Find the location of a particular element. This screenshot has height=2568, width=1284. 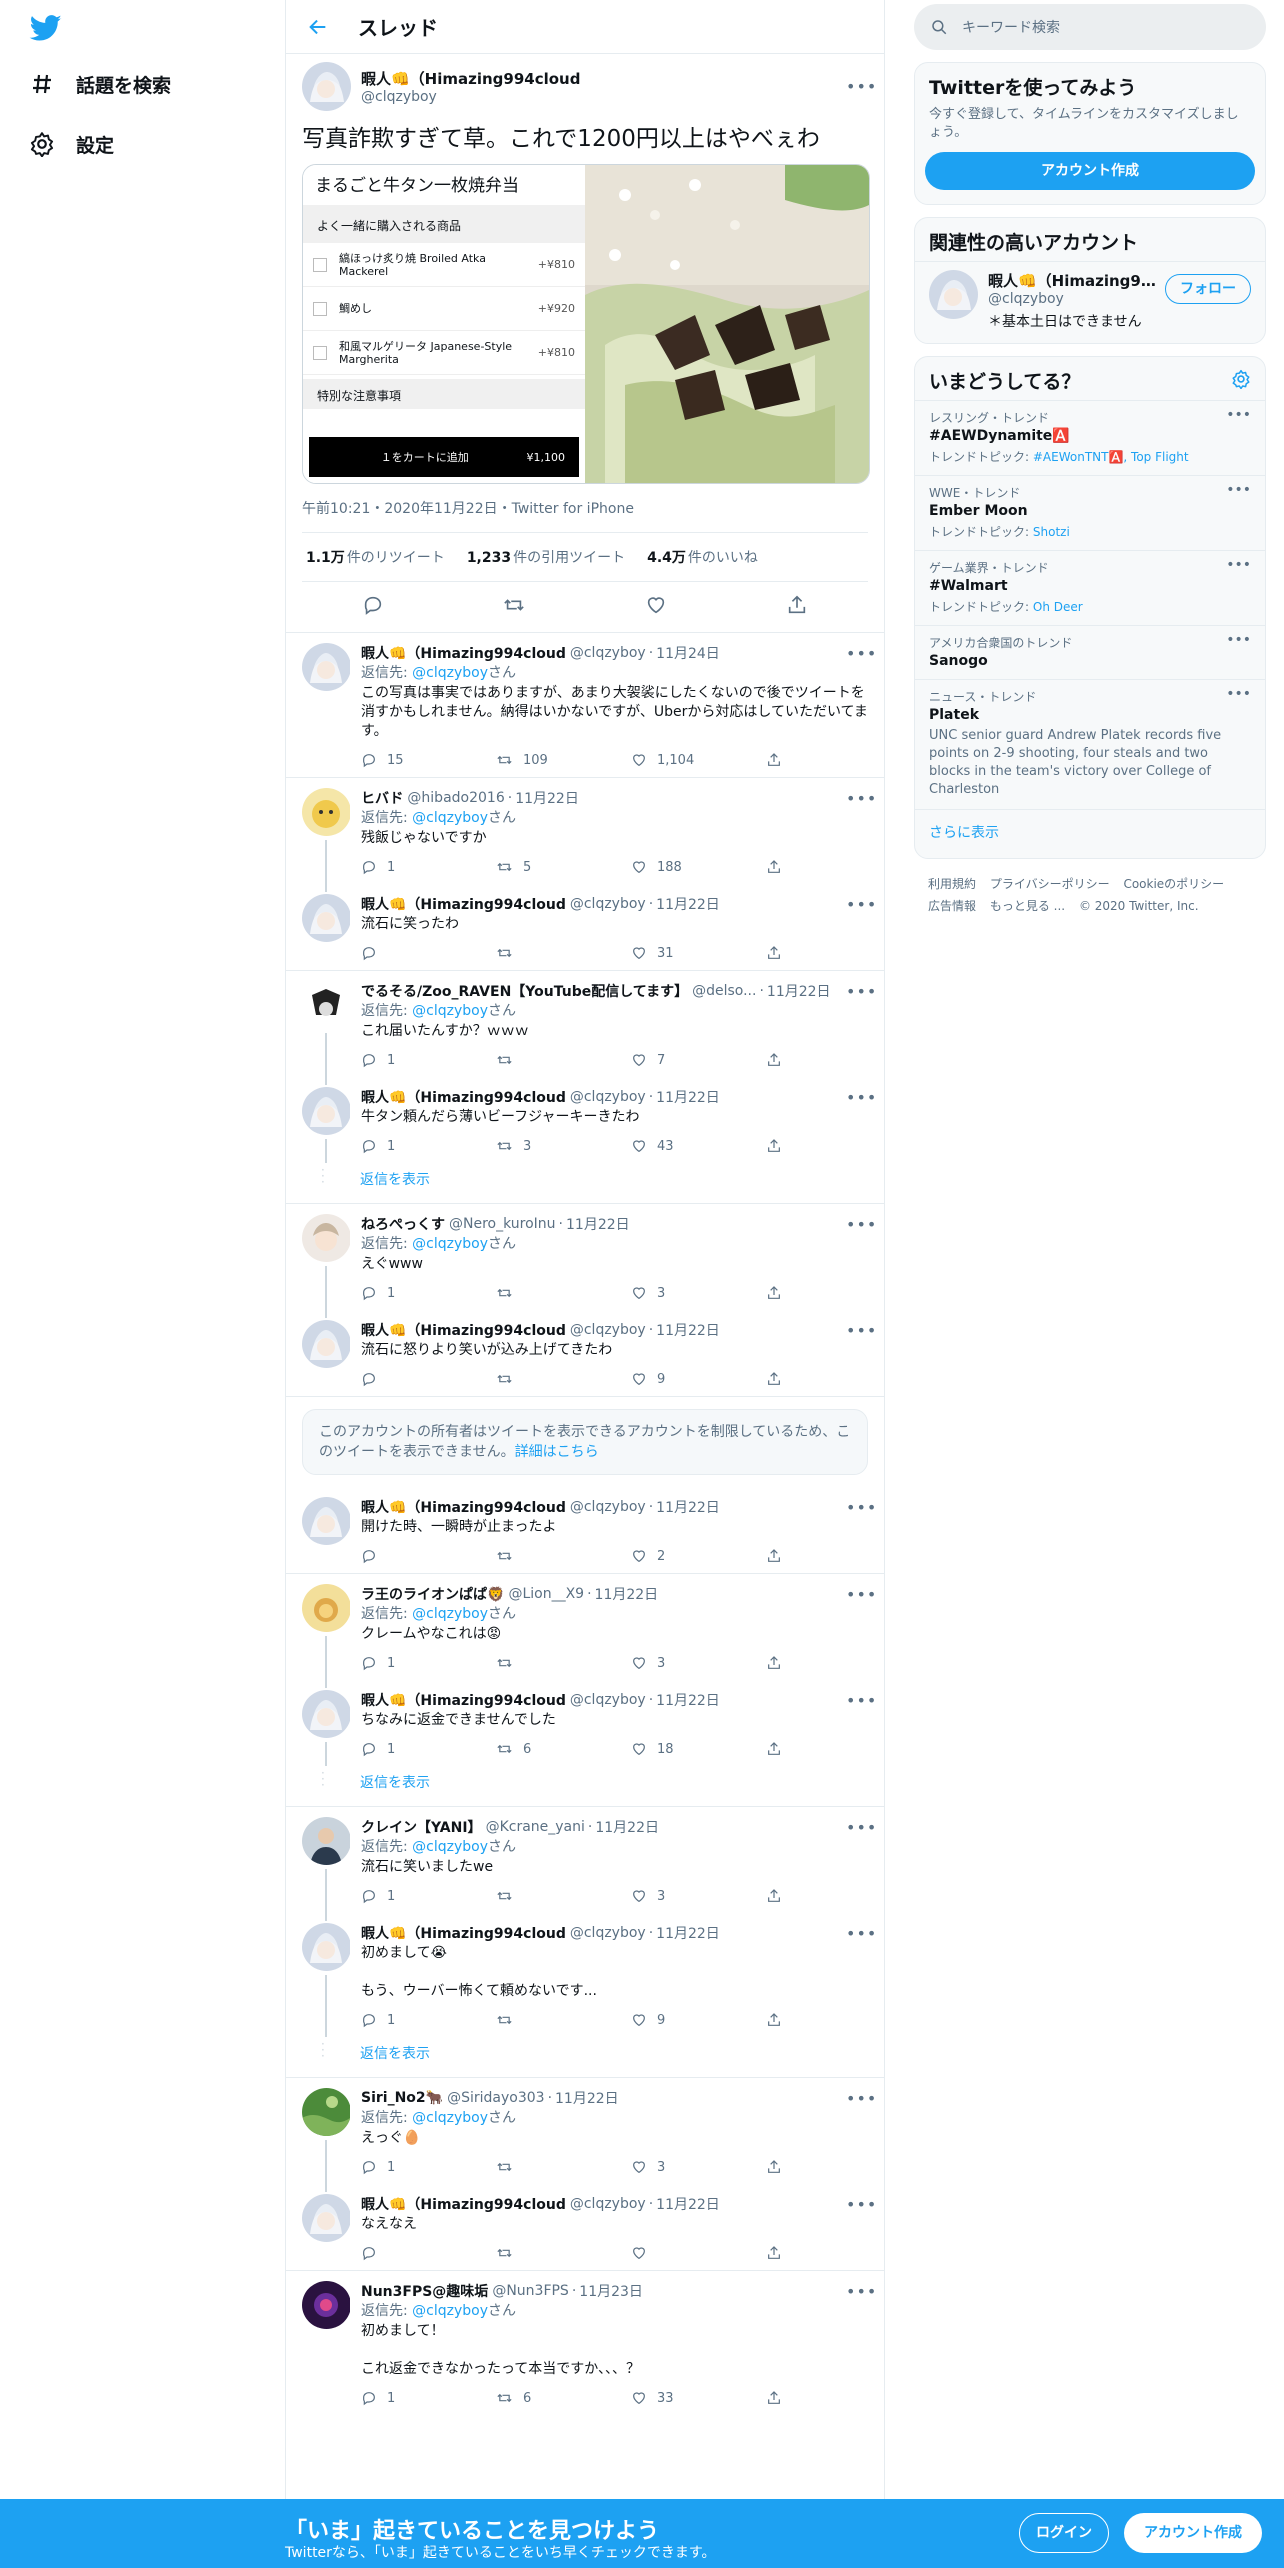

like-button: 7 is located at coordinates (698, 1060).